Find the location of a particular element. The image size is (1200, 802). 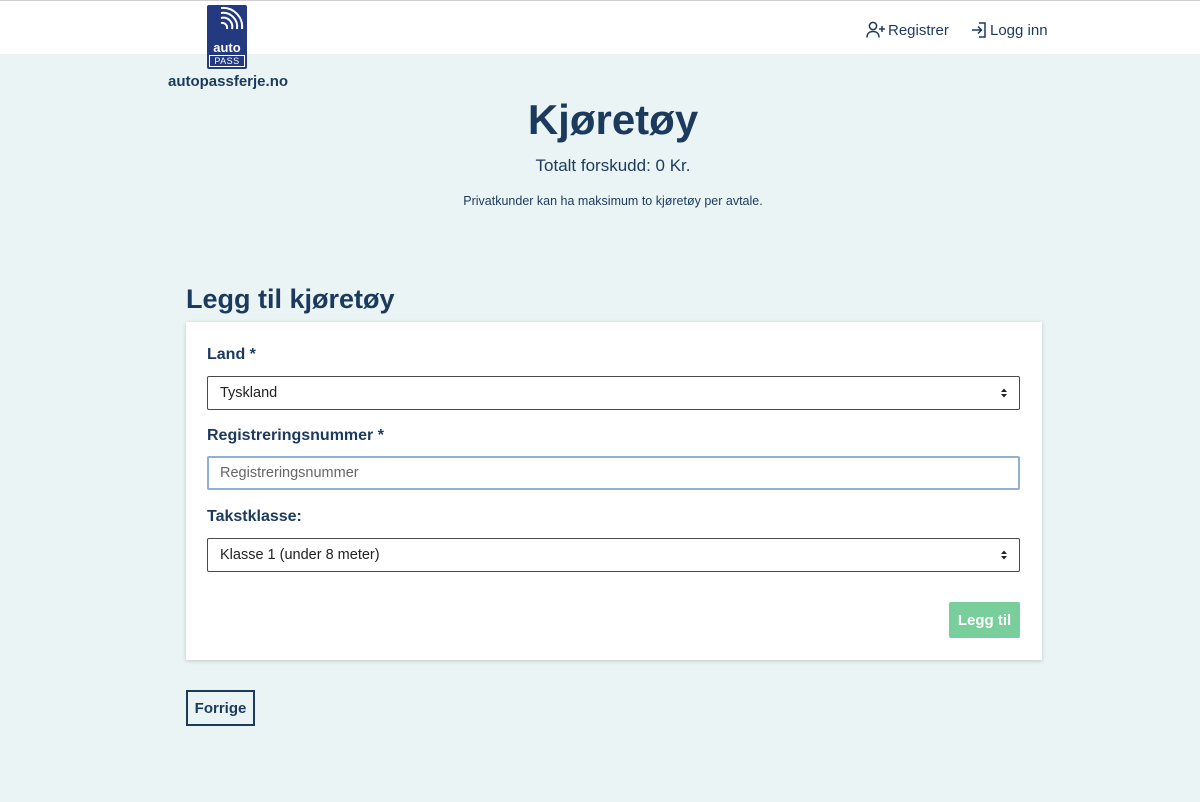

autopass-logo: auto PASS autopassferje.no is located at coordinates (228, 50).